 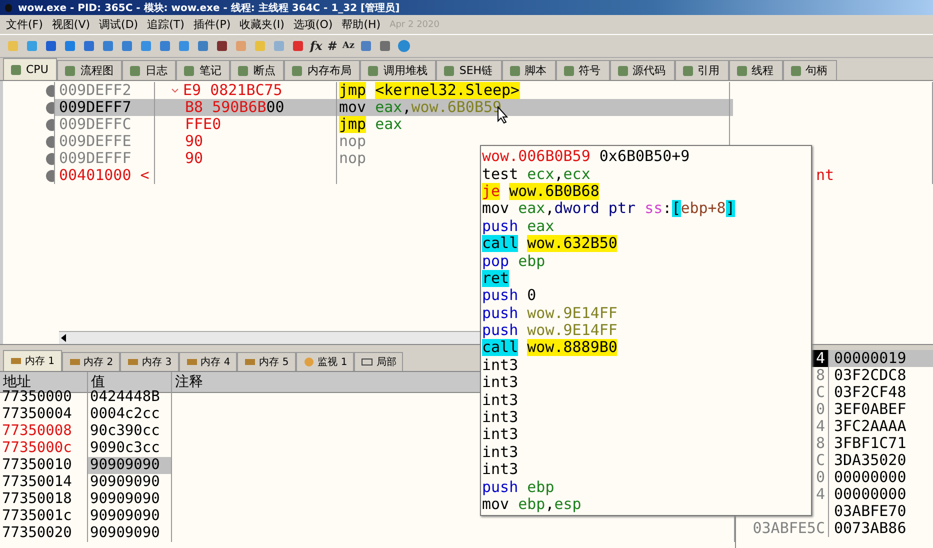 What do you see at coordinates (44, 414) in the screenshot?
I see `address-cell: 77350004` at bounding box center [44, 414].